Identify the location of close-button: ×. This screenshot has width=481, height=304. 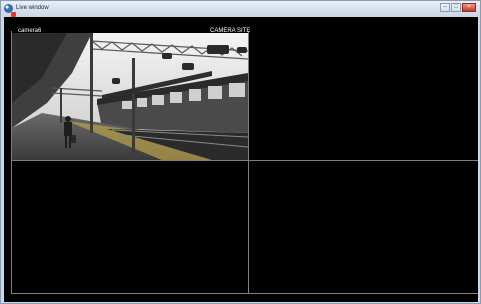
(469, 7).